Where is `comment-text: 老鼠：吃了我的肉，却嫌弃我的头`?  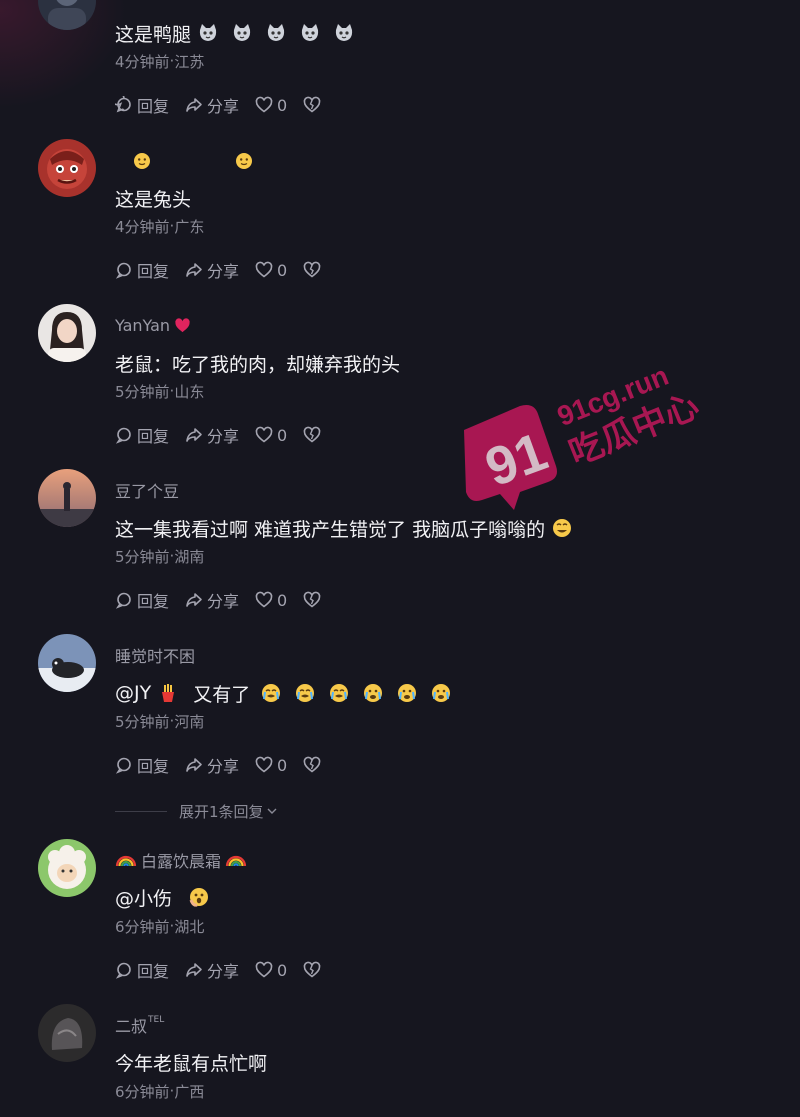 comment-text: 老鼠：吃了我的肉，却嫌弃我的头 is located at coordinates (258, 364).